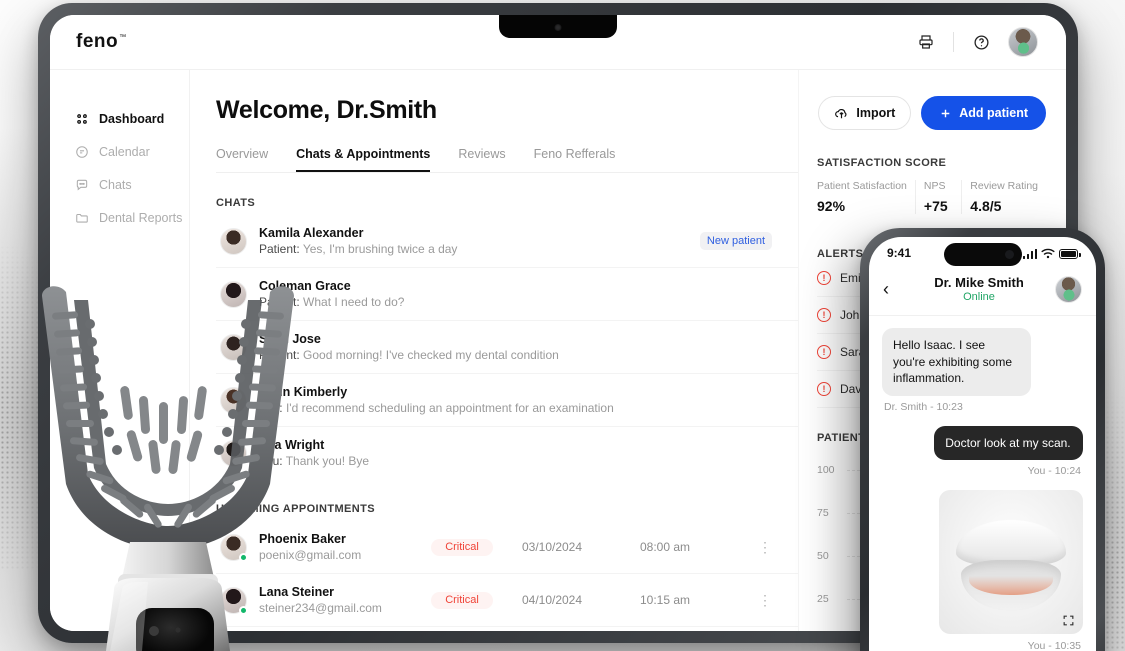  Describe the element at coordinates (1054, 645) in the screenshot. I see `message-meta: You - 10:35` at that location.